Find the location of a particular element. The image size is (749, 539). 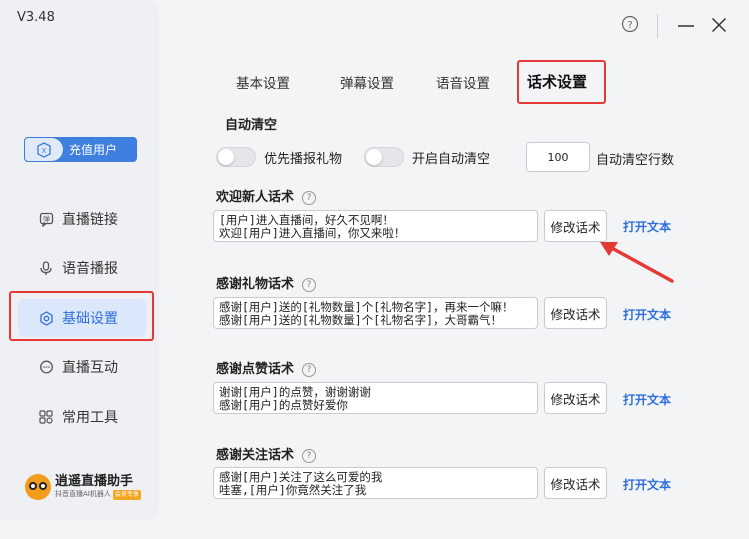

like-script-title: 感谢点赞话术? is located at coordinates (266, 367).